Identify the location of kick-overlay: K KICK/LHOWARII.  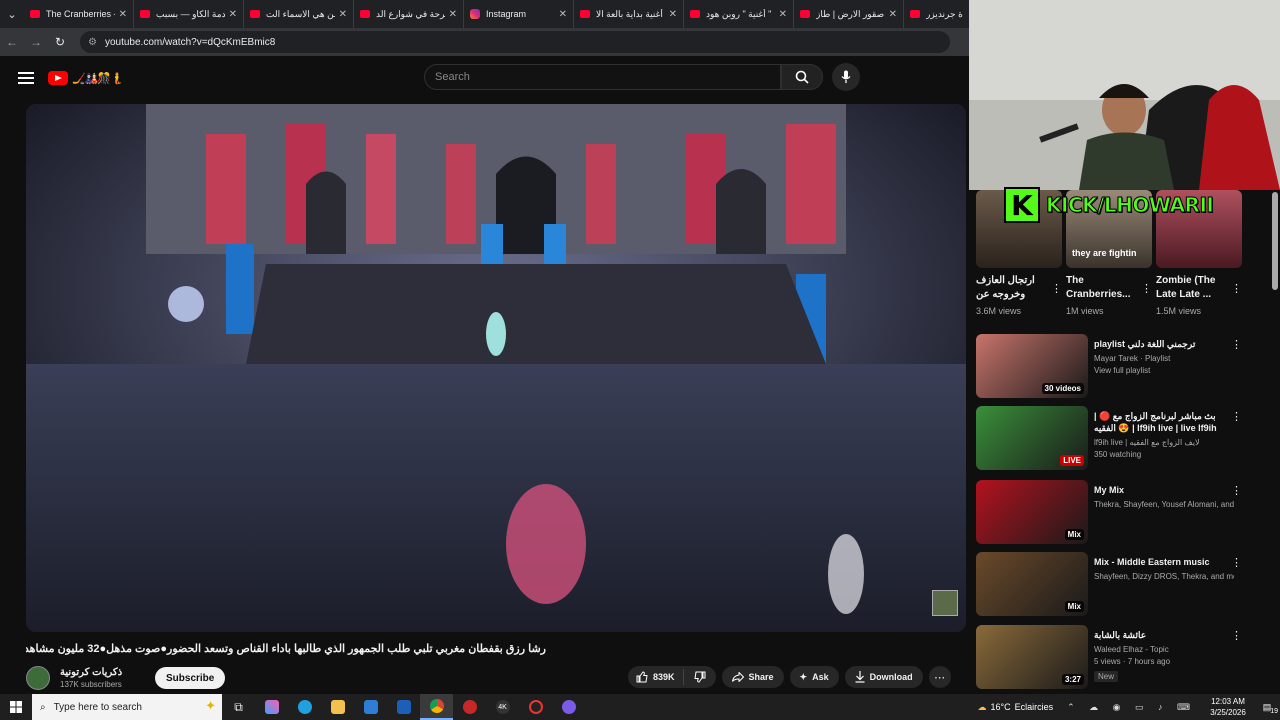
(1135, 205).